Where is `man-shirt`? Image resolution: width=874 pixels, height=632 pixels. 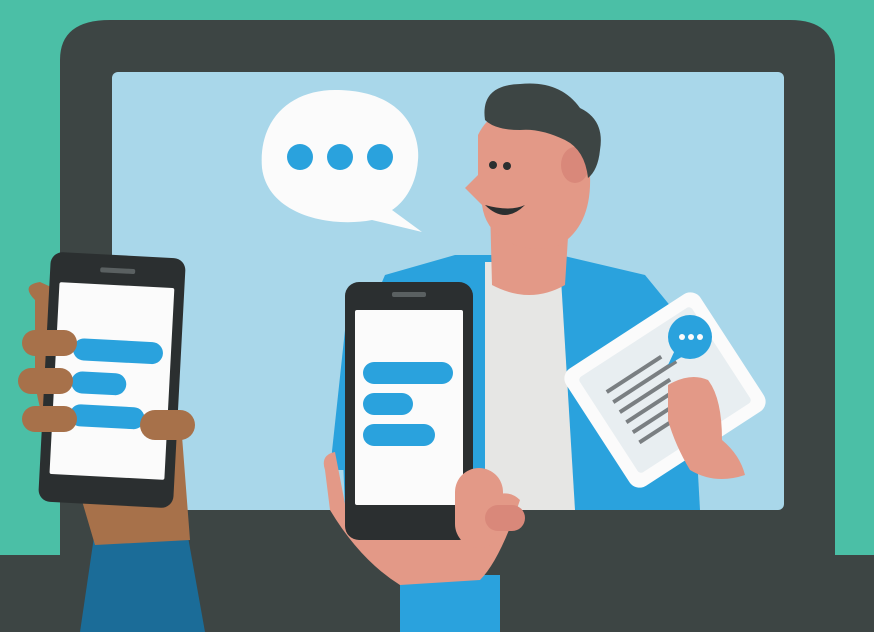
man-shirt is located at coordinates (530, 386).